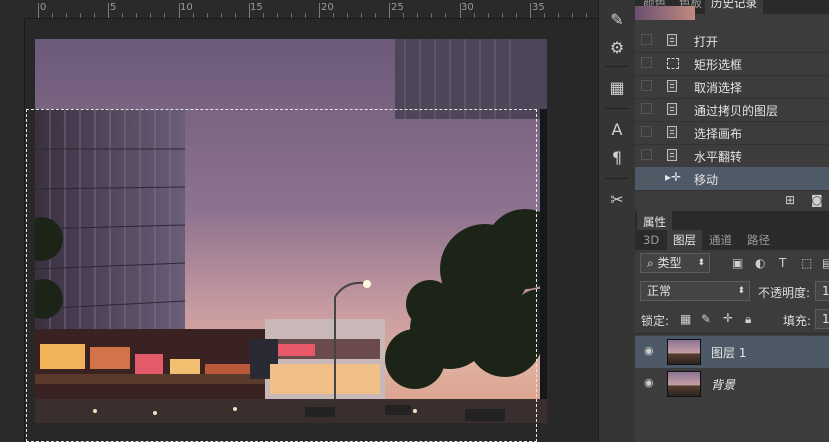  What do you see at coordinates (732, 179) in the screenshot?
I see `history-item-selected: ▸✛ 移动` at bounding box center [732, 179].